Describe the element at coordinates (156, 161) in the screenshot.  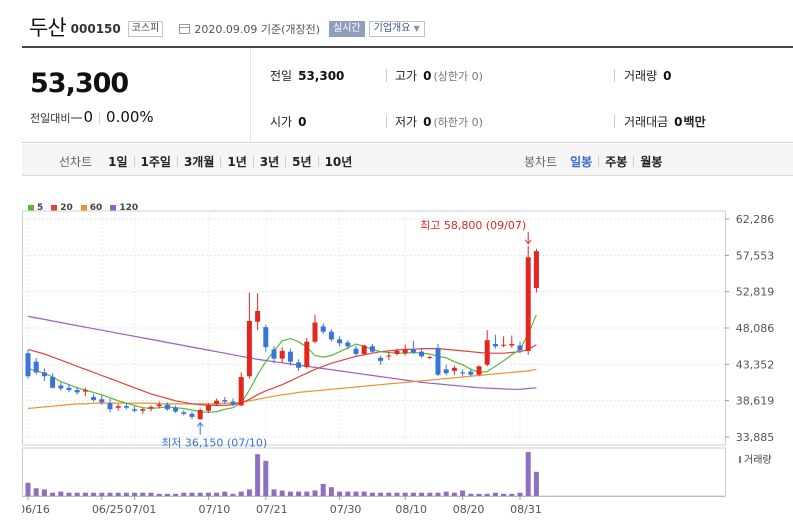
I see `period-1w: 1주일` at that location.